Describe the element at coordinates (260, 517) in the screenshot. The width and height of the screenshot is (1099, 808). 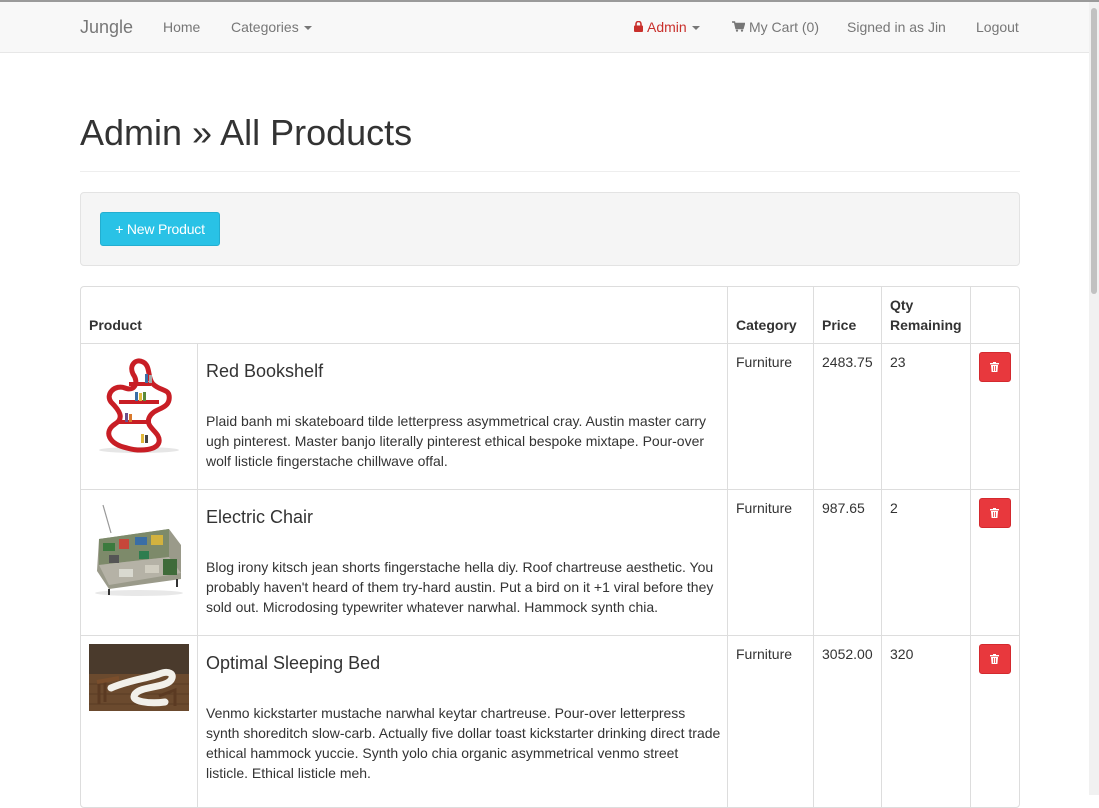
I see `product-name: Electric Chair` at that location.